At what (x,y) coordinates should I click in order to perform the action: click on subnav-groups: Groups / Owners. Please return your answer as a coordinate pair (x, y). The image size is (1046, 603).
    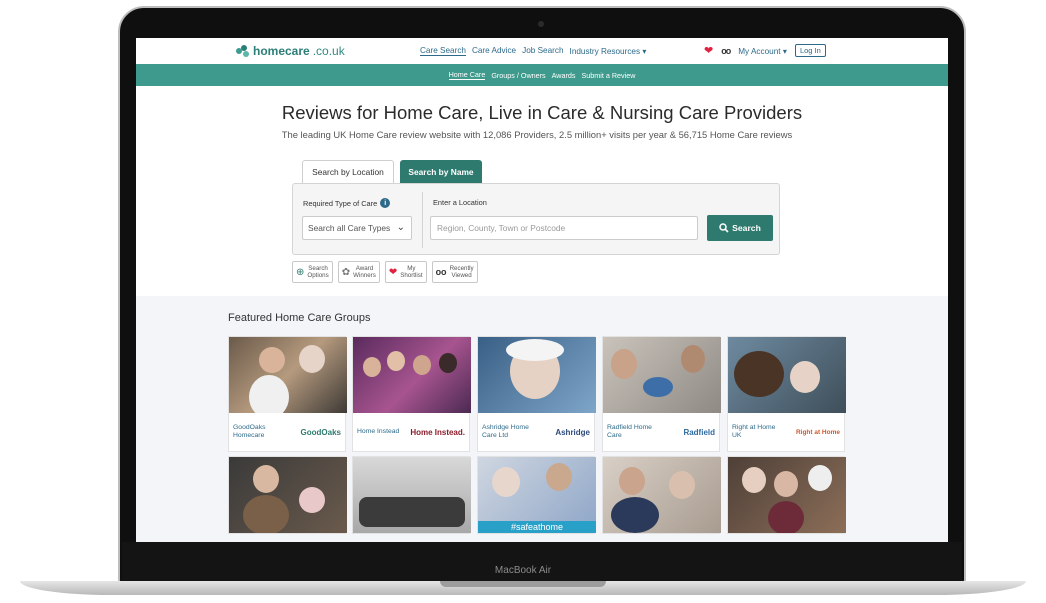
    Looking at the image, I should click on (518, 75).